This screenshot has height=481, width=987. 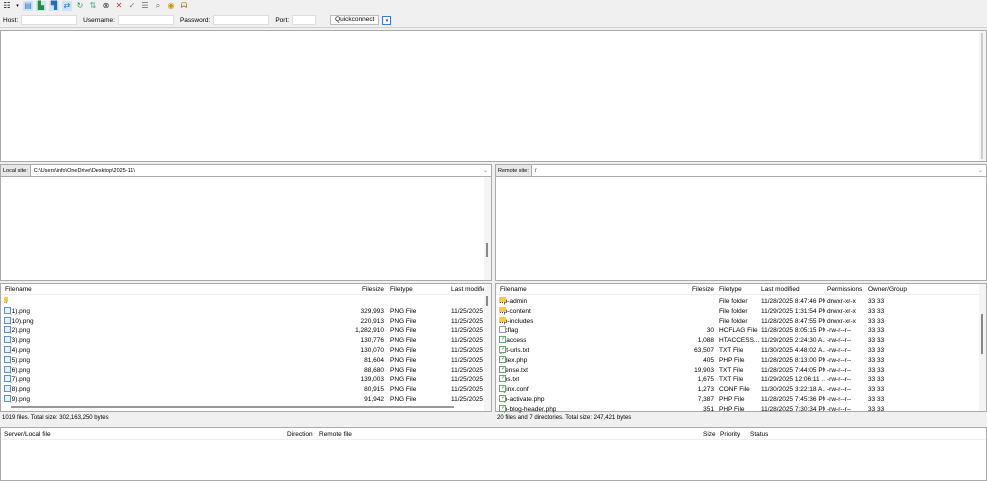 I want to click on file-row: 2 (2).png 1,282,910 PNG File 11/25/2025 6, so click(x=243, y=331).